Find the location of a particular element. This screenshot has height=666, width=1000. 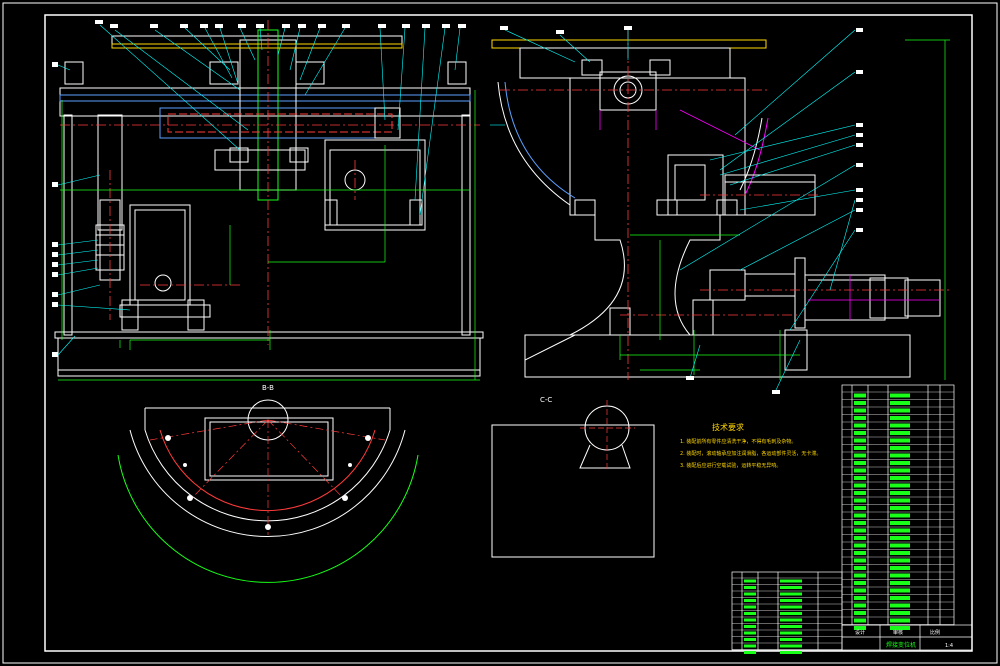

title-block-cell-scale: 比例 is located at coordinates (935, 632).